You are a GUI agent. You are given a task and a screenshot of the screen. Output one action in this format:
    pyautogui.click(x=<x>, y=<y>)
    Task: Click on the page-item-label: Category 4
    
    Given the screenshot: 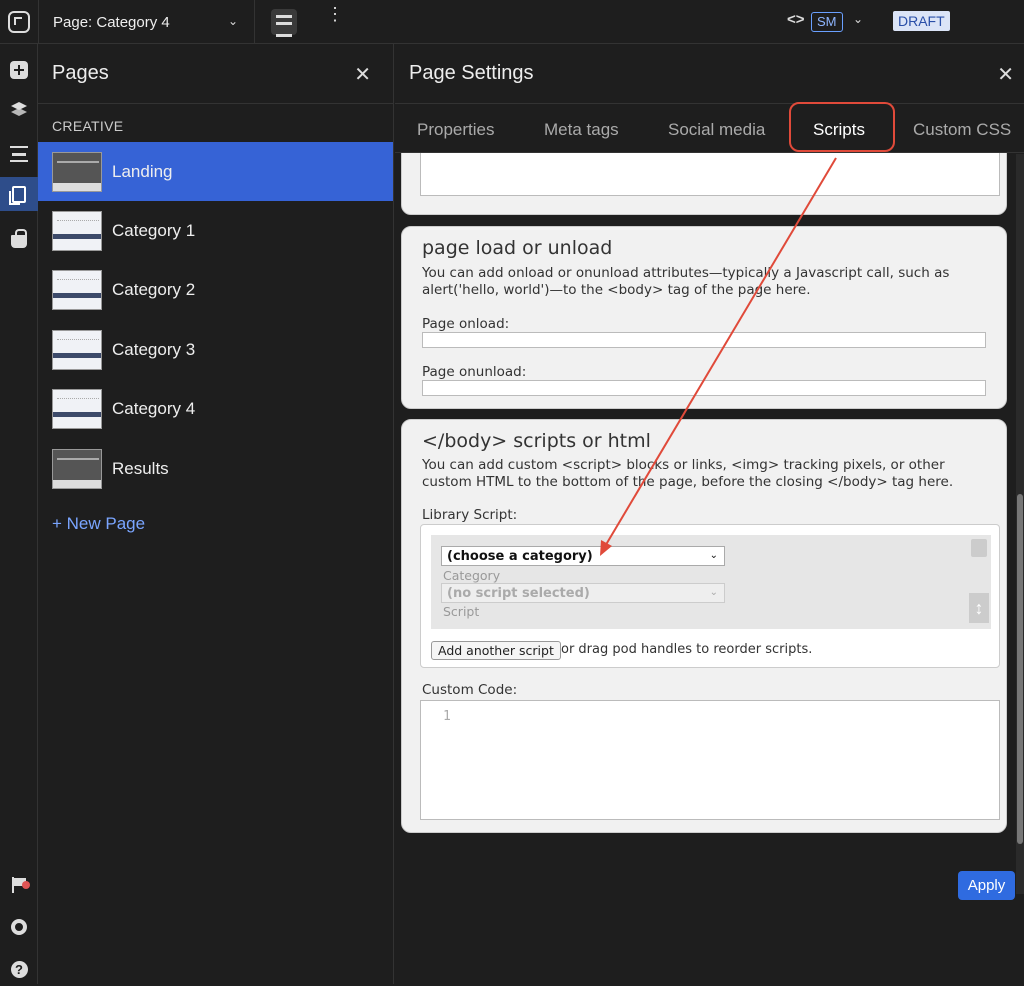 What is the action you would take?
    pyautogui.click(x=154, y=409)
    